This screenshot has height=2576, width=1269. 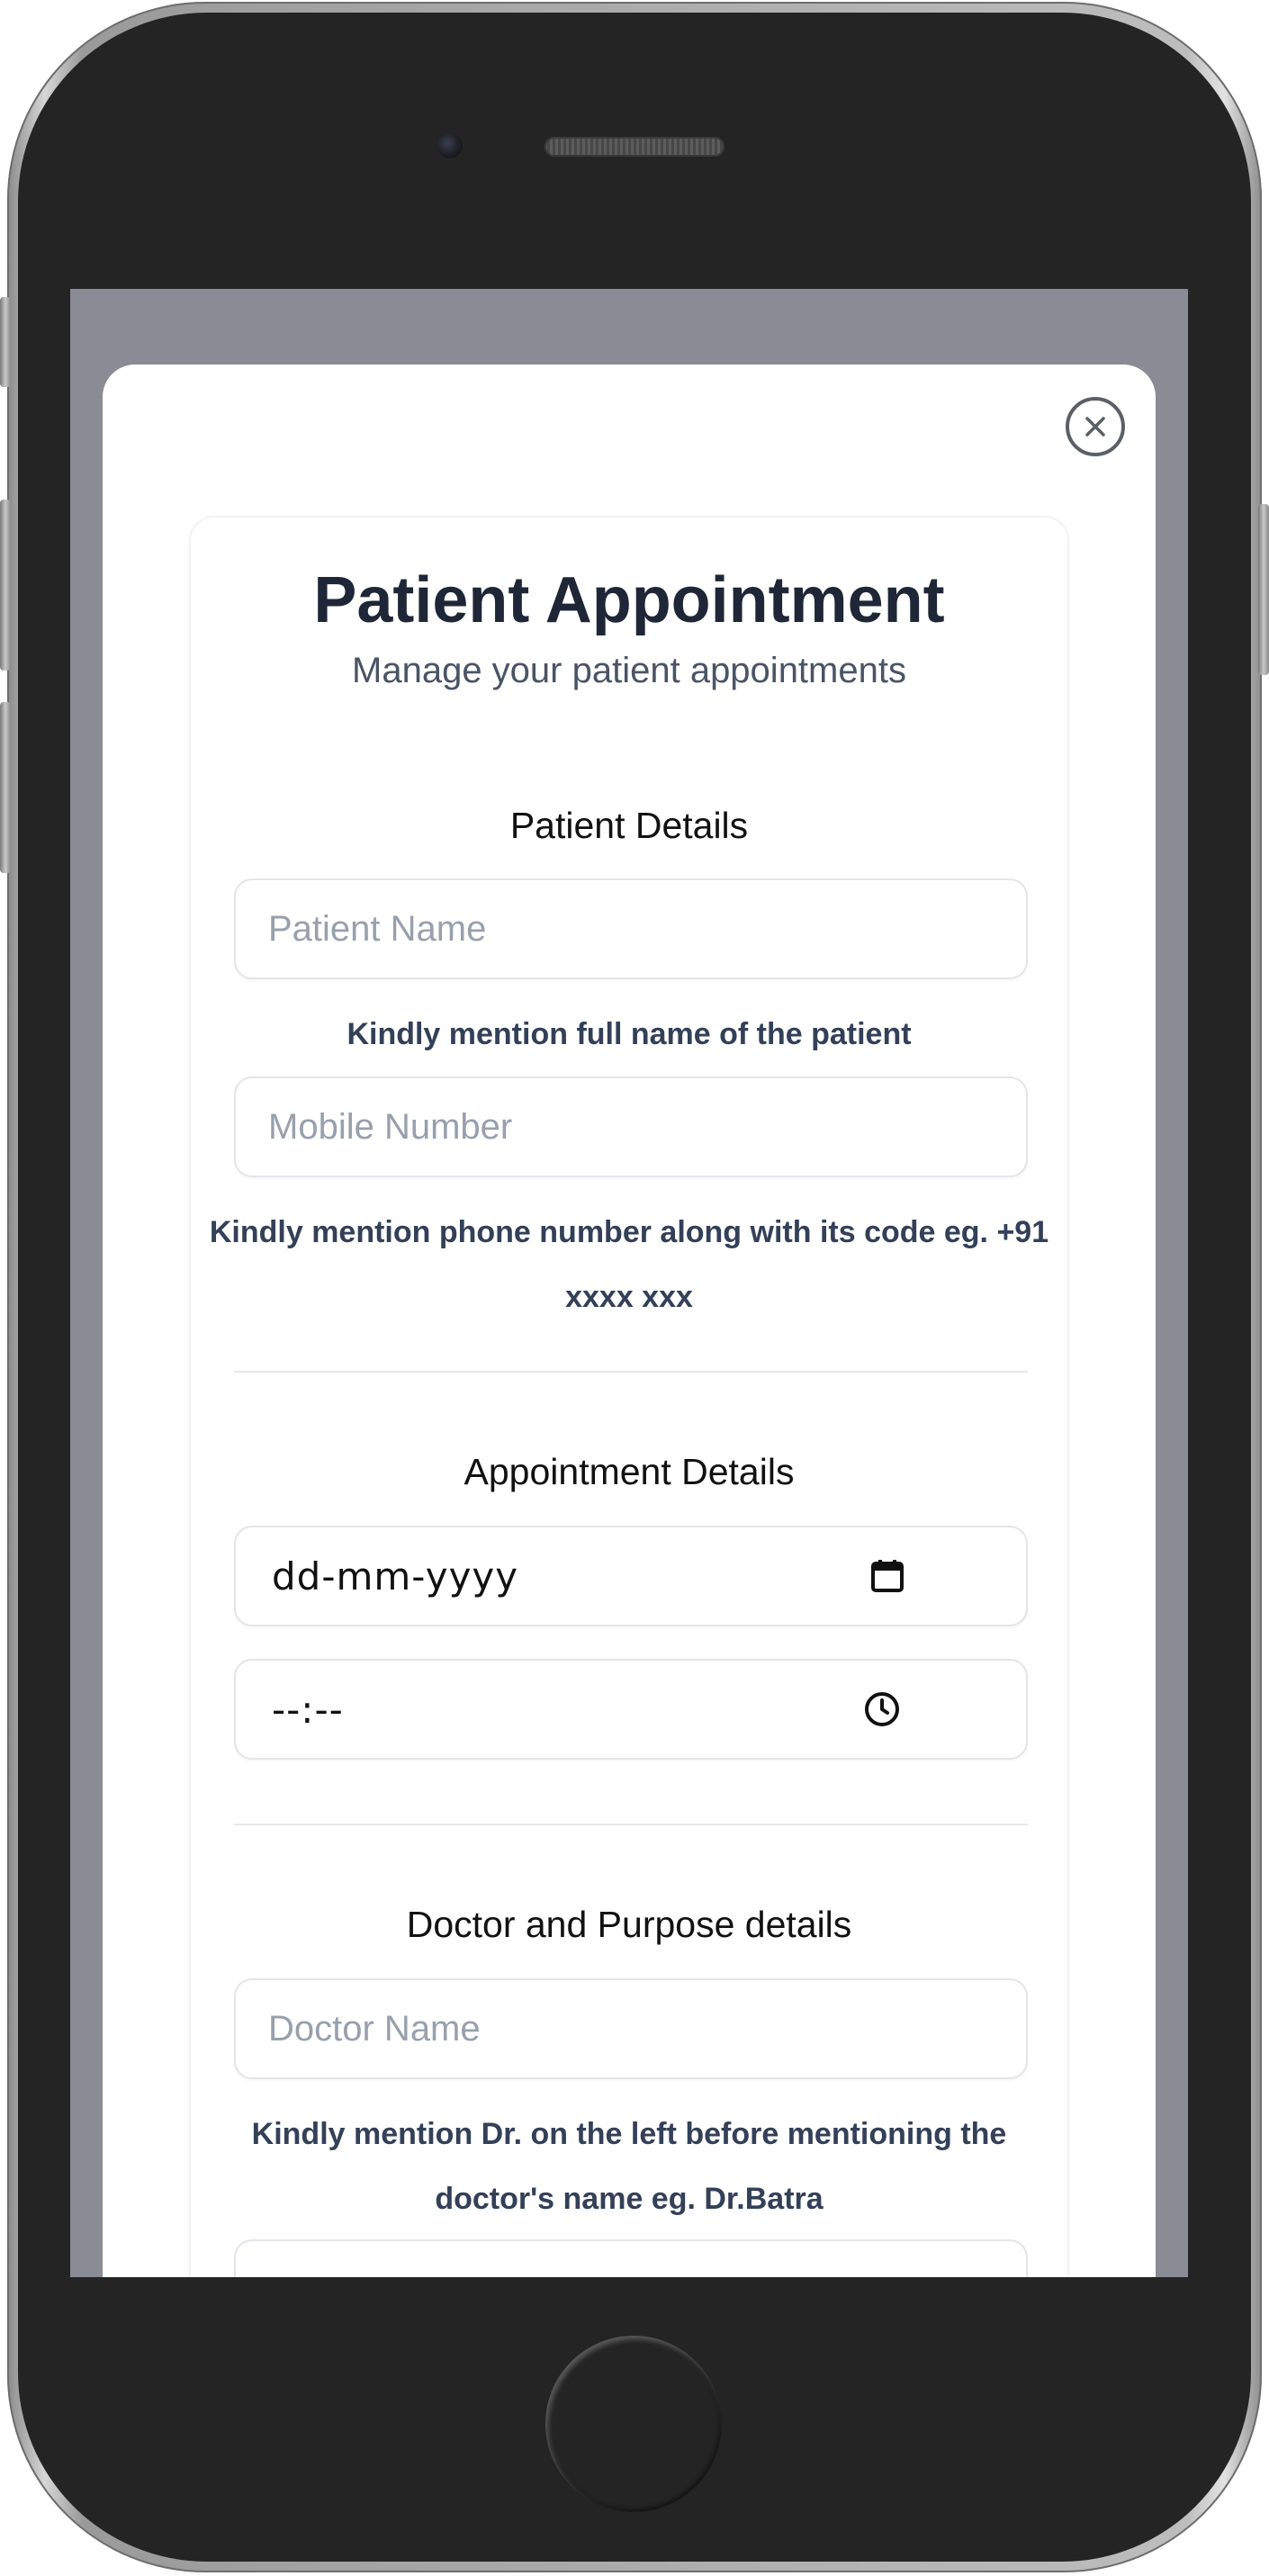 I want to click on purpose-input, so click(x=631, y=2258).